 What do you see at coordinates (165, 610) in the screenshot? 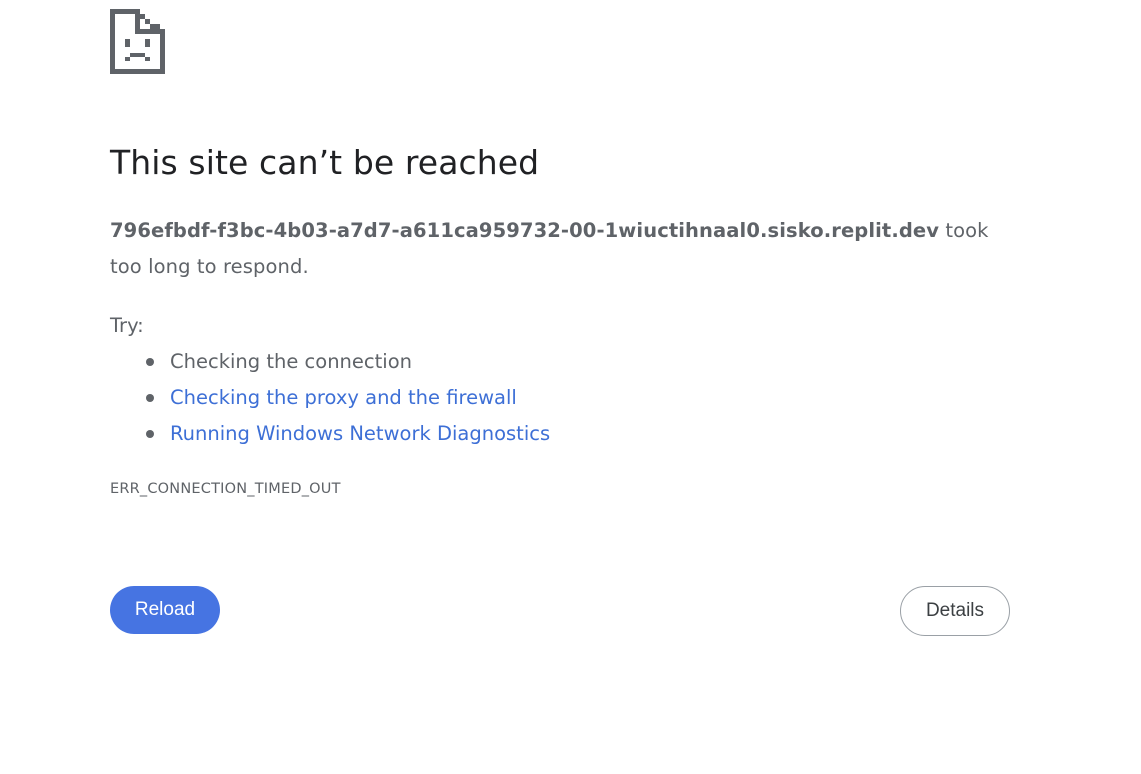
I see `reload-button: Reload` at bounding box center [165, 610].